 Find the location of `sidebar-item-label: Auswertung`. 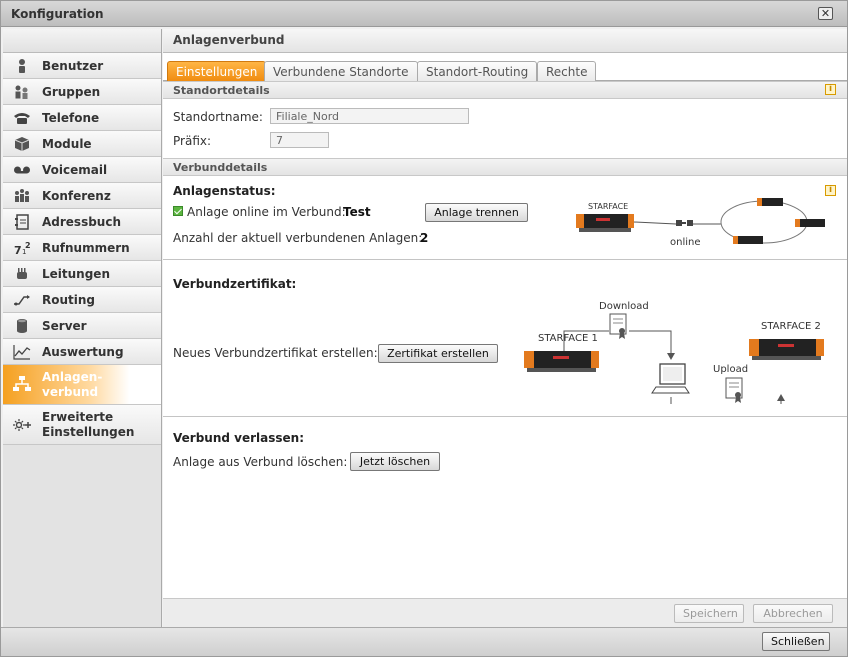

sidebar-item-label: Auswertung is located at coordinates (83, 352).